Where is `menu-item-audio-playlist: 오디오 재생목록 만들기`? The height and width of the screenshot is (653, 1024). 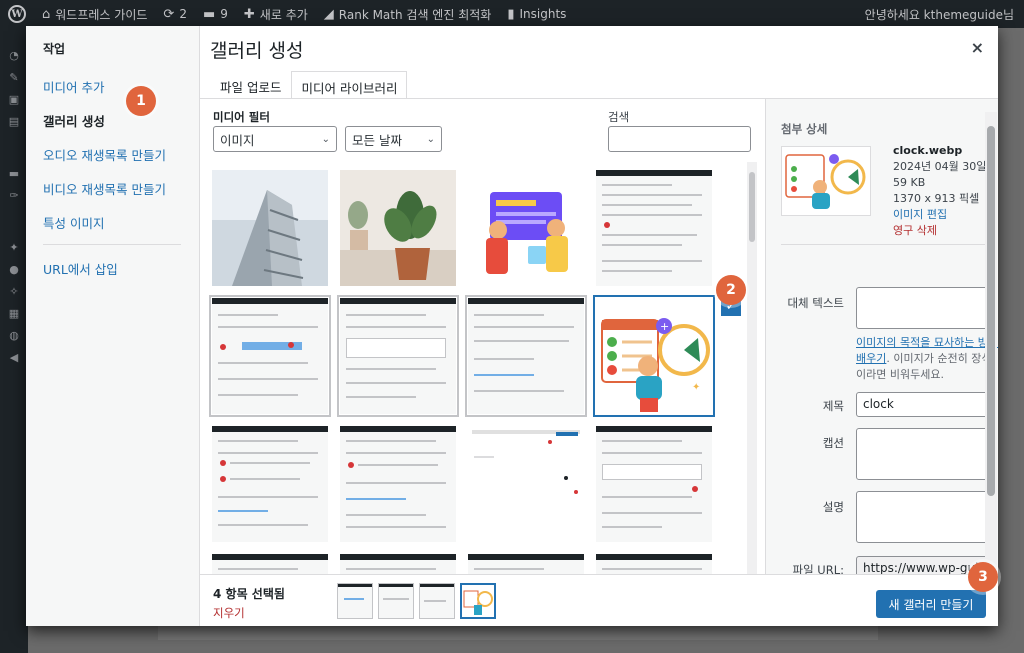 menu-item-audio-playlist: 오디오 재생목록 만들기 is located at coordinates (112, 154).